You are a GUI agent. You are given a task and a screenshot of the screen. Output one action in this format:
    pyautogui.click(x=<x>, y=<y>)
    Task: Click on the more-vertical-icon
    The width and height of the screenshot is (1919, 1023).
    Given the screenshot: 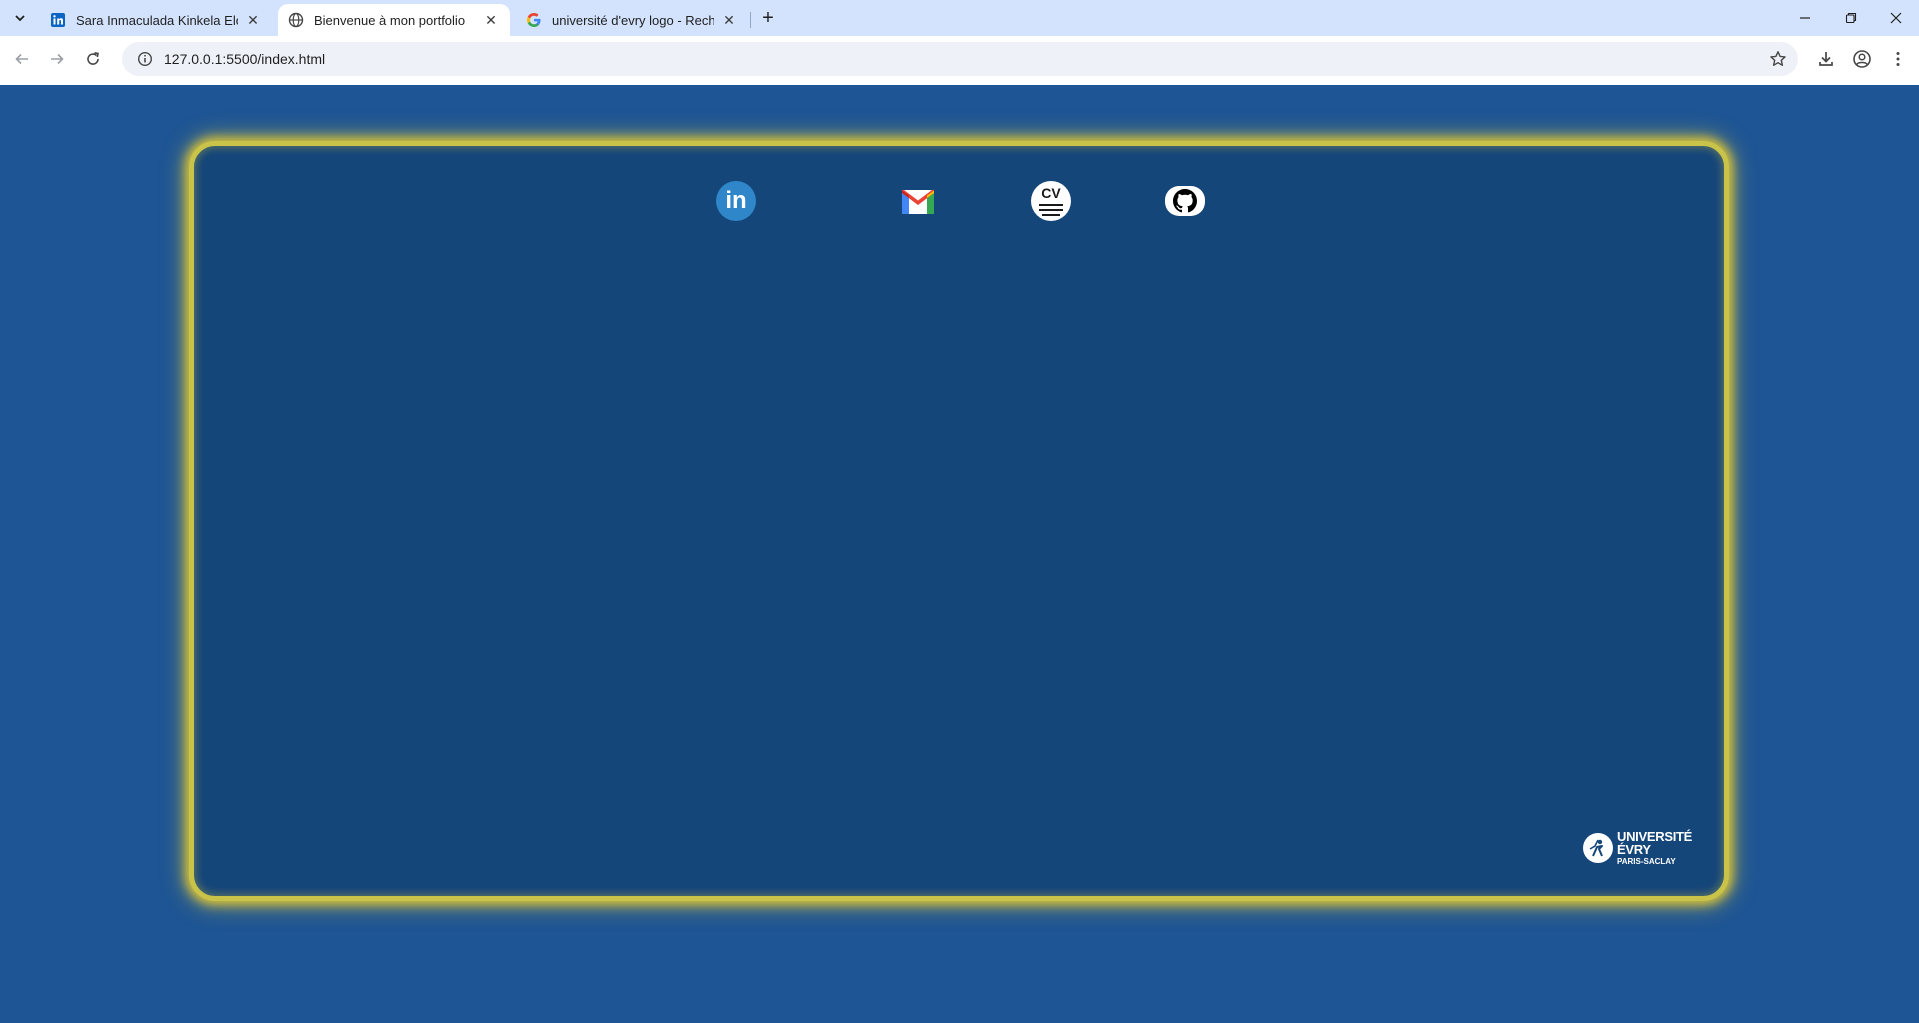 What is the action you would take?
    pyautogui.click(x=1898, y=59)
    